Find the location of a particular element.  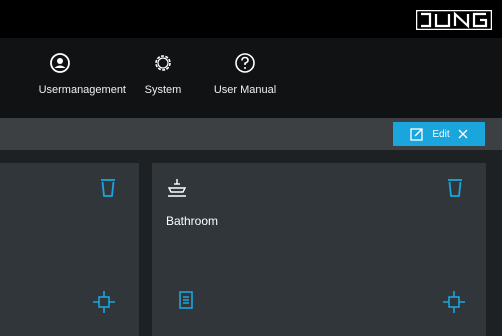

room-tile is located at coordinates (69, 249).